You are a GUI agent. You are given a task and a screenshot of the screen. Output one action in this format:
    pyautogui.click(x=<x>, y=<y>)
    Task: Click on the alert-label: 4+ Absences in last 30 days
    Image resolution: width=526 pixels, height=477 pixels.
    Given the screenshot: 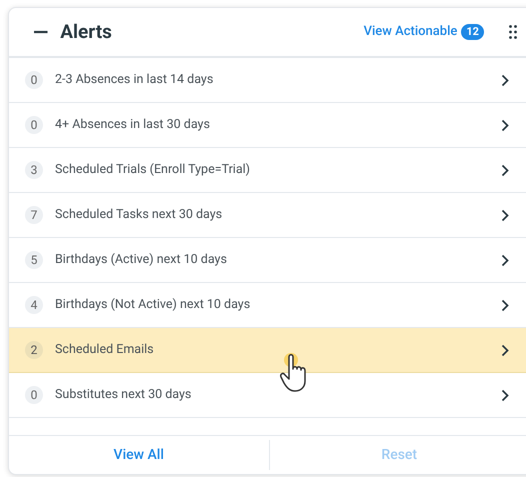 What is the action you would take?
    pyautogui.click(x=132, y=125)
    